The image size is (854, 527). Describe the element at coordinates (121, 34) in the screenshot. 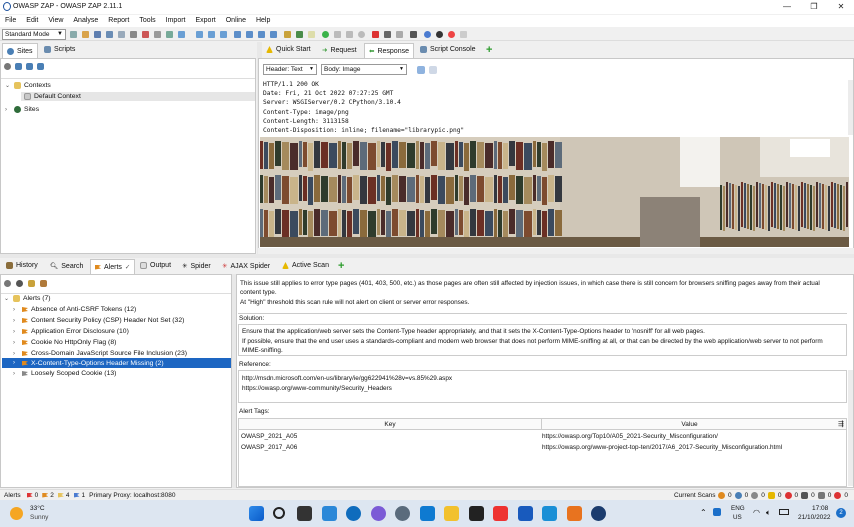

I see `session-properties-icon` at that location.